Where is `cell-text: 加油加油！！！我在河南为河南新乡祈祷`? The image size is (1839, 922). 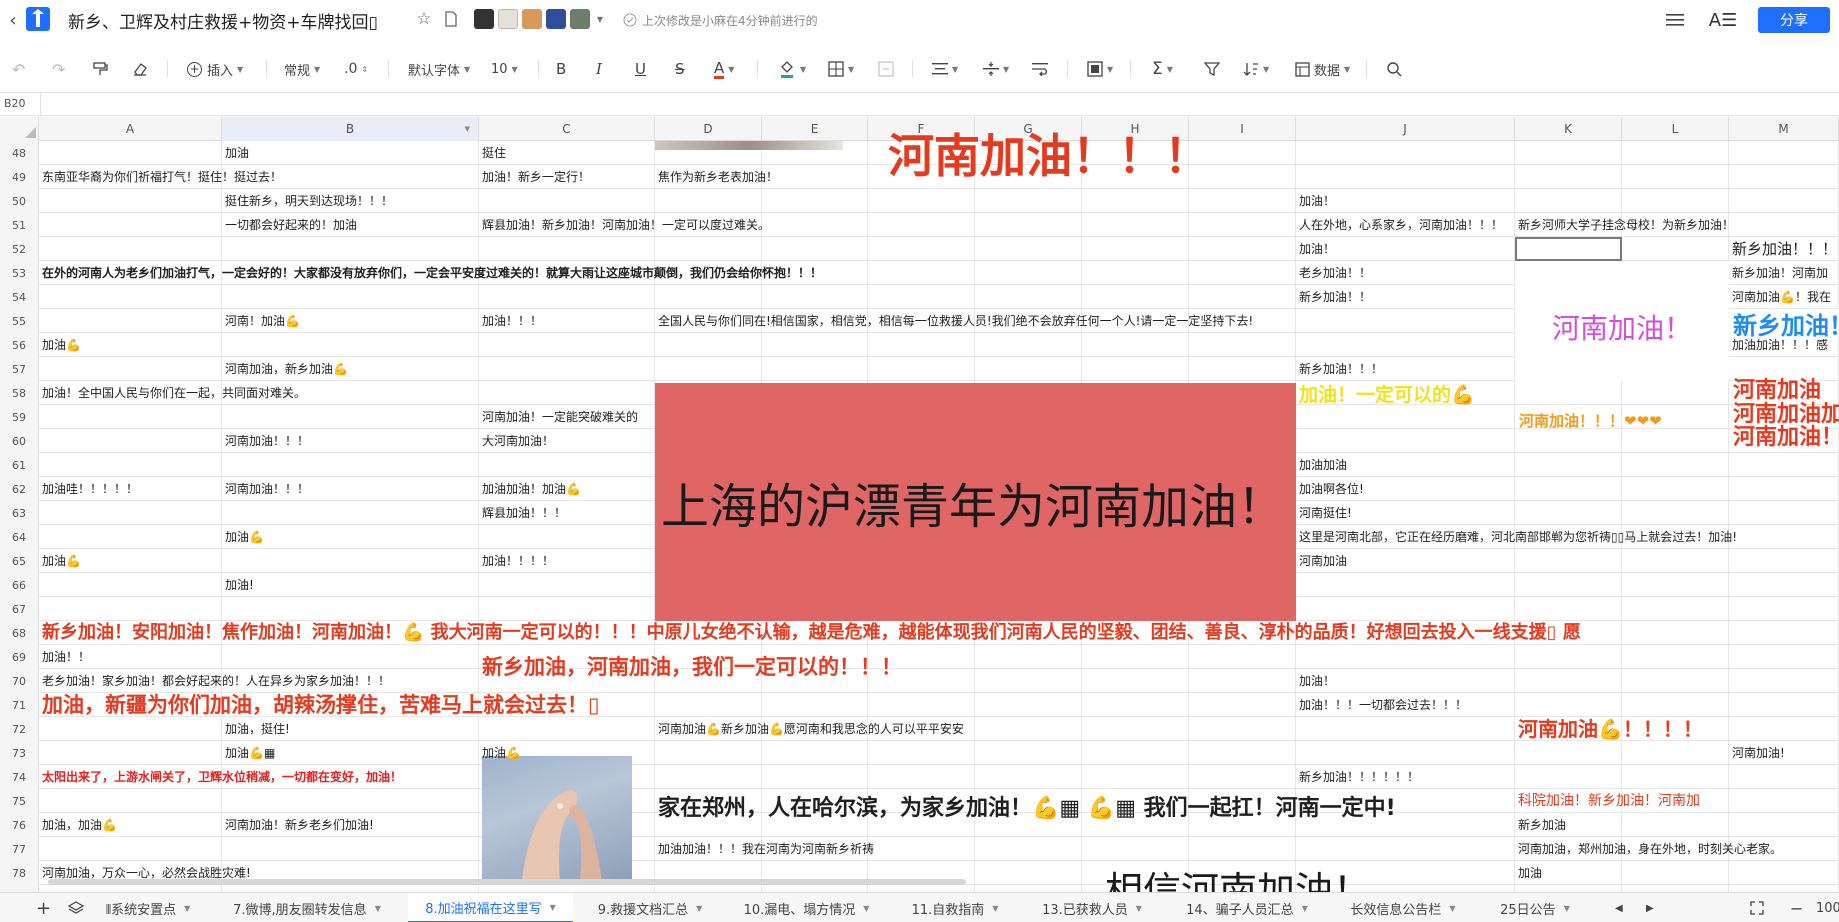 cell-text: 加油加油！！！我在河南为河南新乡祈祷 is located at coordinates (766, 849).